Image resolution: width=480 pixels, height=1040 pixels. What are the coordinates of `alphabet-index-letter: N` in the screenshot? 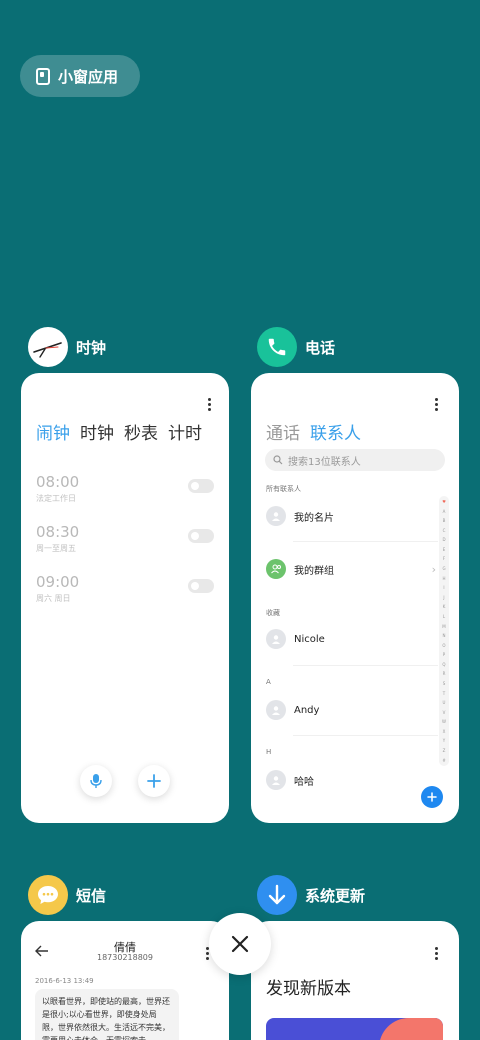 It's located at (444, 635).